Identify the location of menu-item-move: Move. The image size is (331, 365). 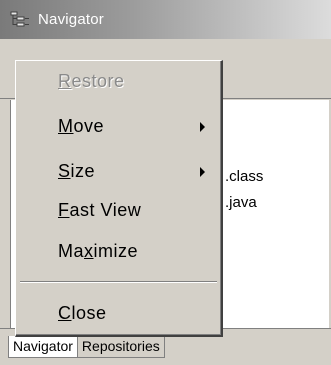
(118, 126).